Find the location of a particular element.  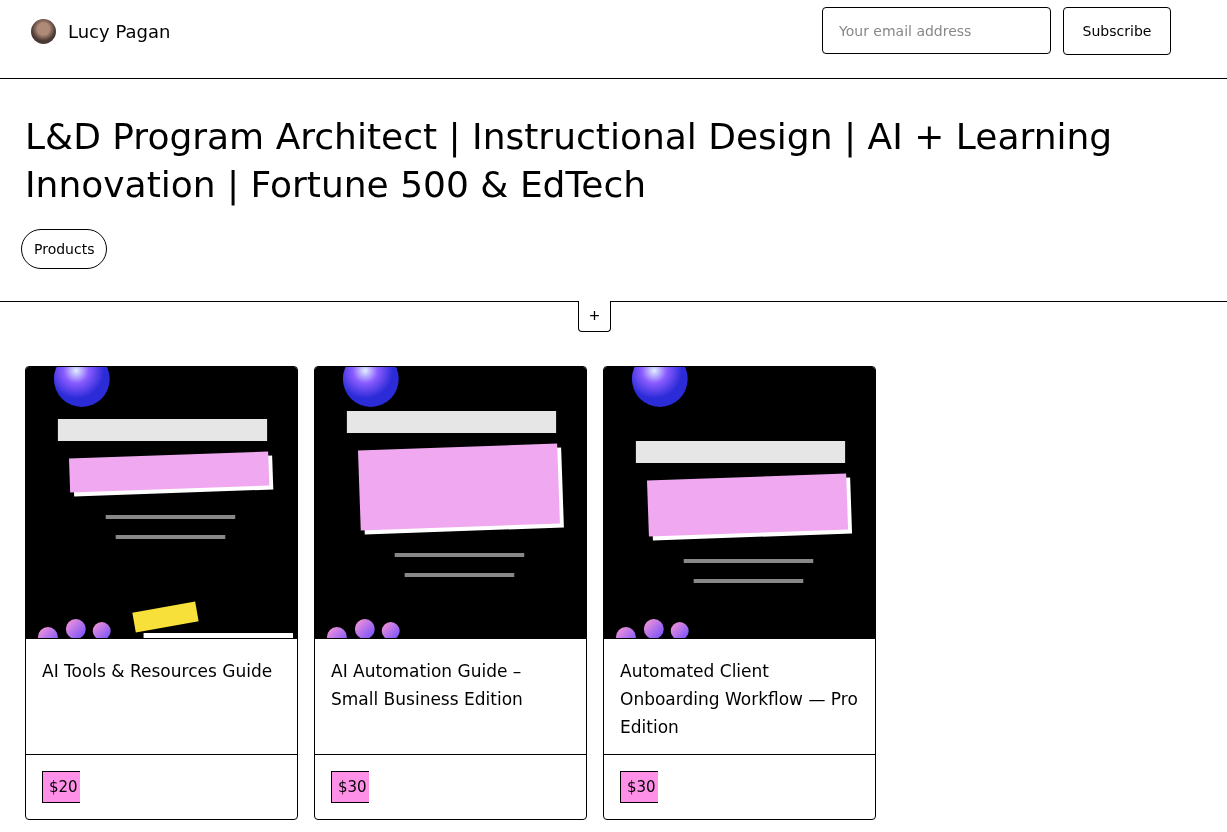

nav-tab: Products is located at coordinates (64, 249).